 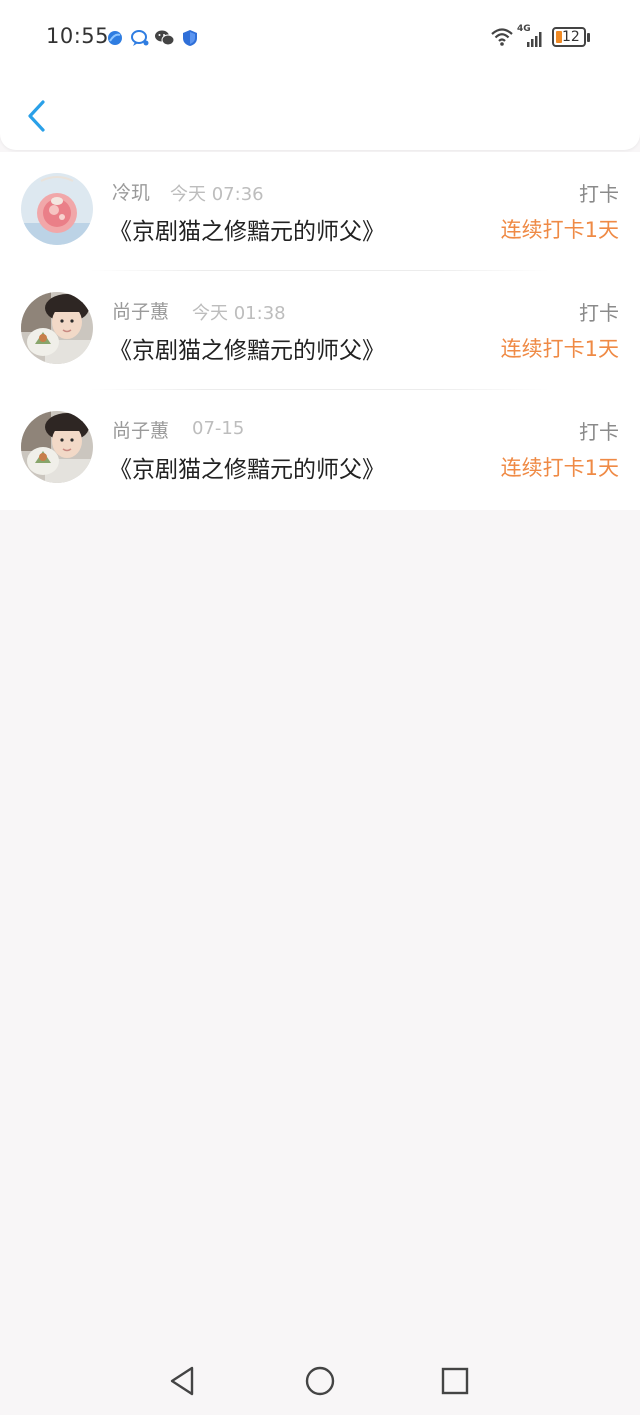 I want to click on nav-back-button, so click(x=182, y=1381).